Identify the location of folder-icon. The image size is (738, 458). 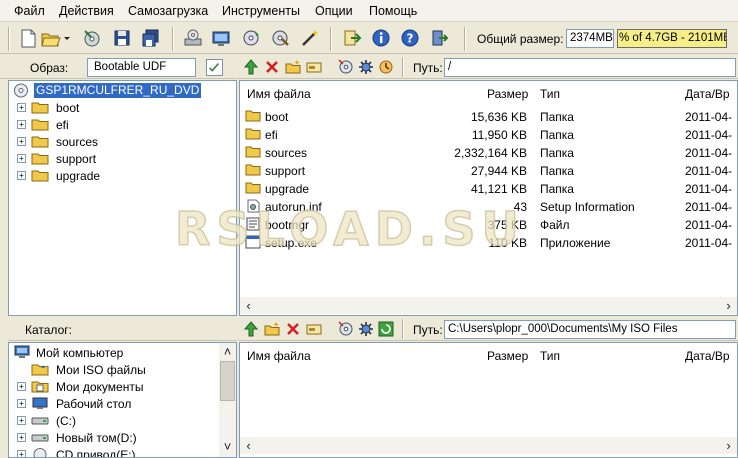
(253, 188).